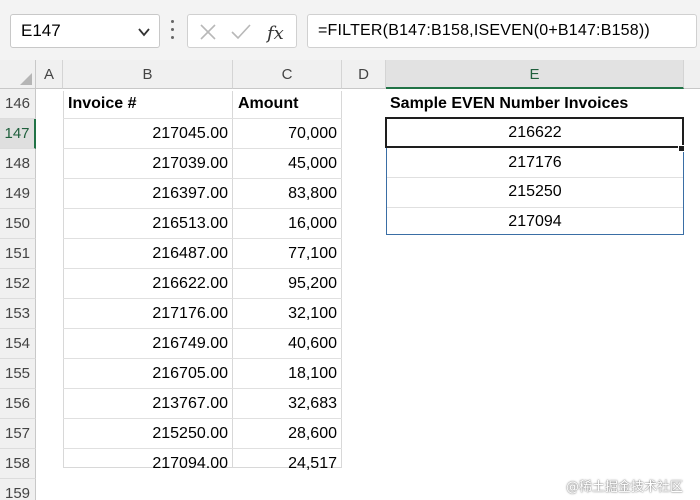 This screenshot has width=700, height=500. Describe the element at coordinates (148, 344) in the screenshot. I see `invoice-cell: 216749.00` at that location.